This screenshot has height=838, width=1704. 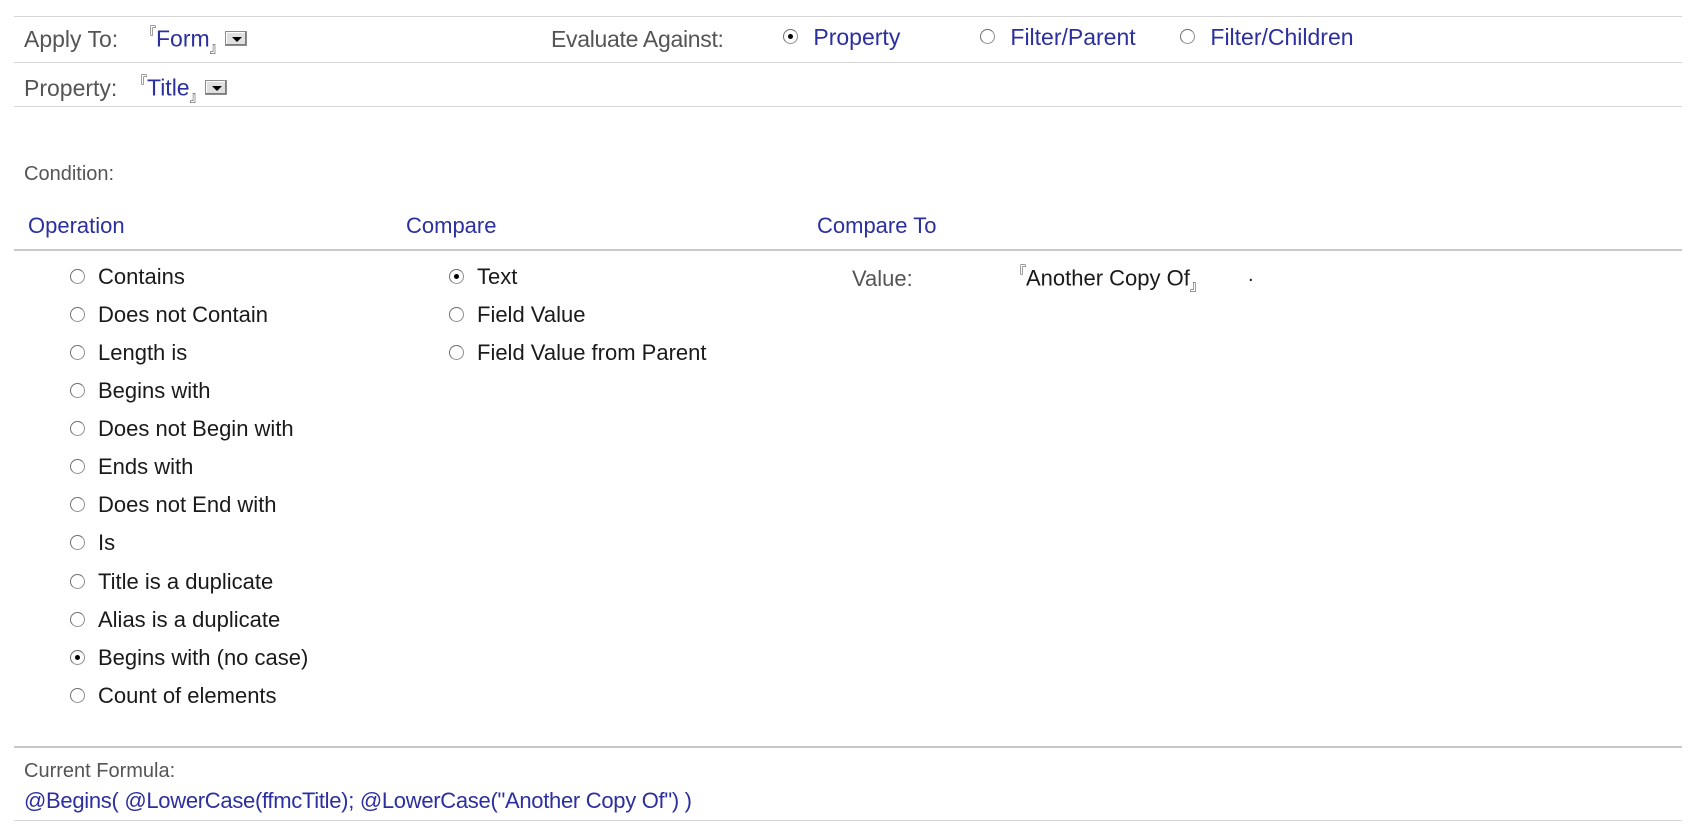 I want to click on apply-to-dropdown: 『Form』, so click(x=194, y=40).